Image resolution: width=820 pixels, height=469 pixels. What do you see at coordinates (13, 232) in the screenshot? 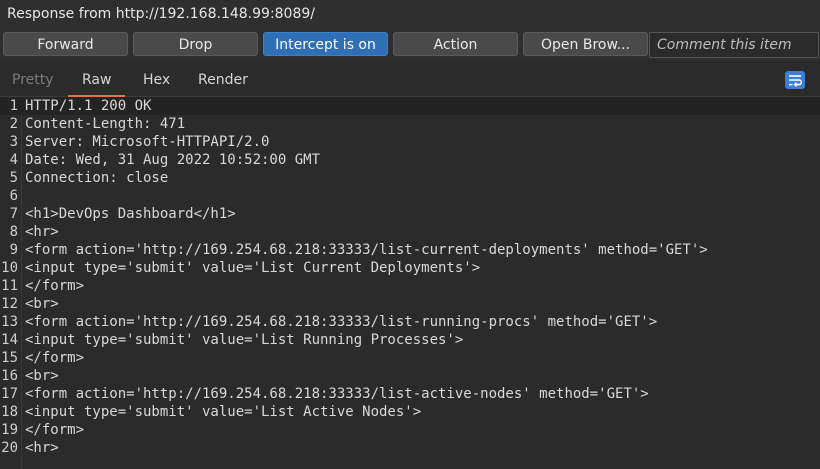
I see `line-number: 8` at bounding box center [13, 232].